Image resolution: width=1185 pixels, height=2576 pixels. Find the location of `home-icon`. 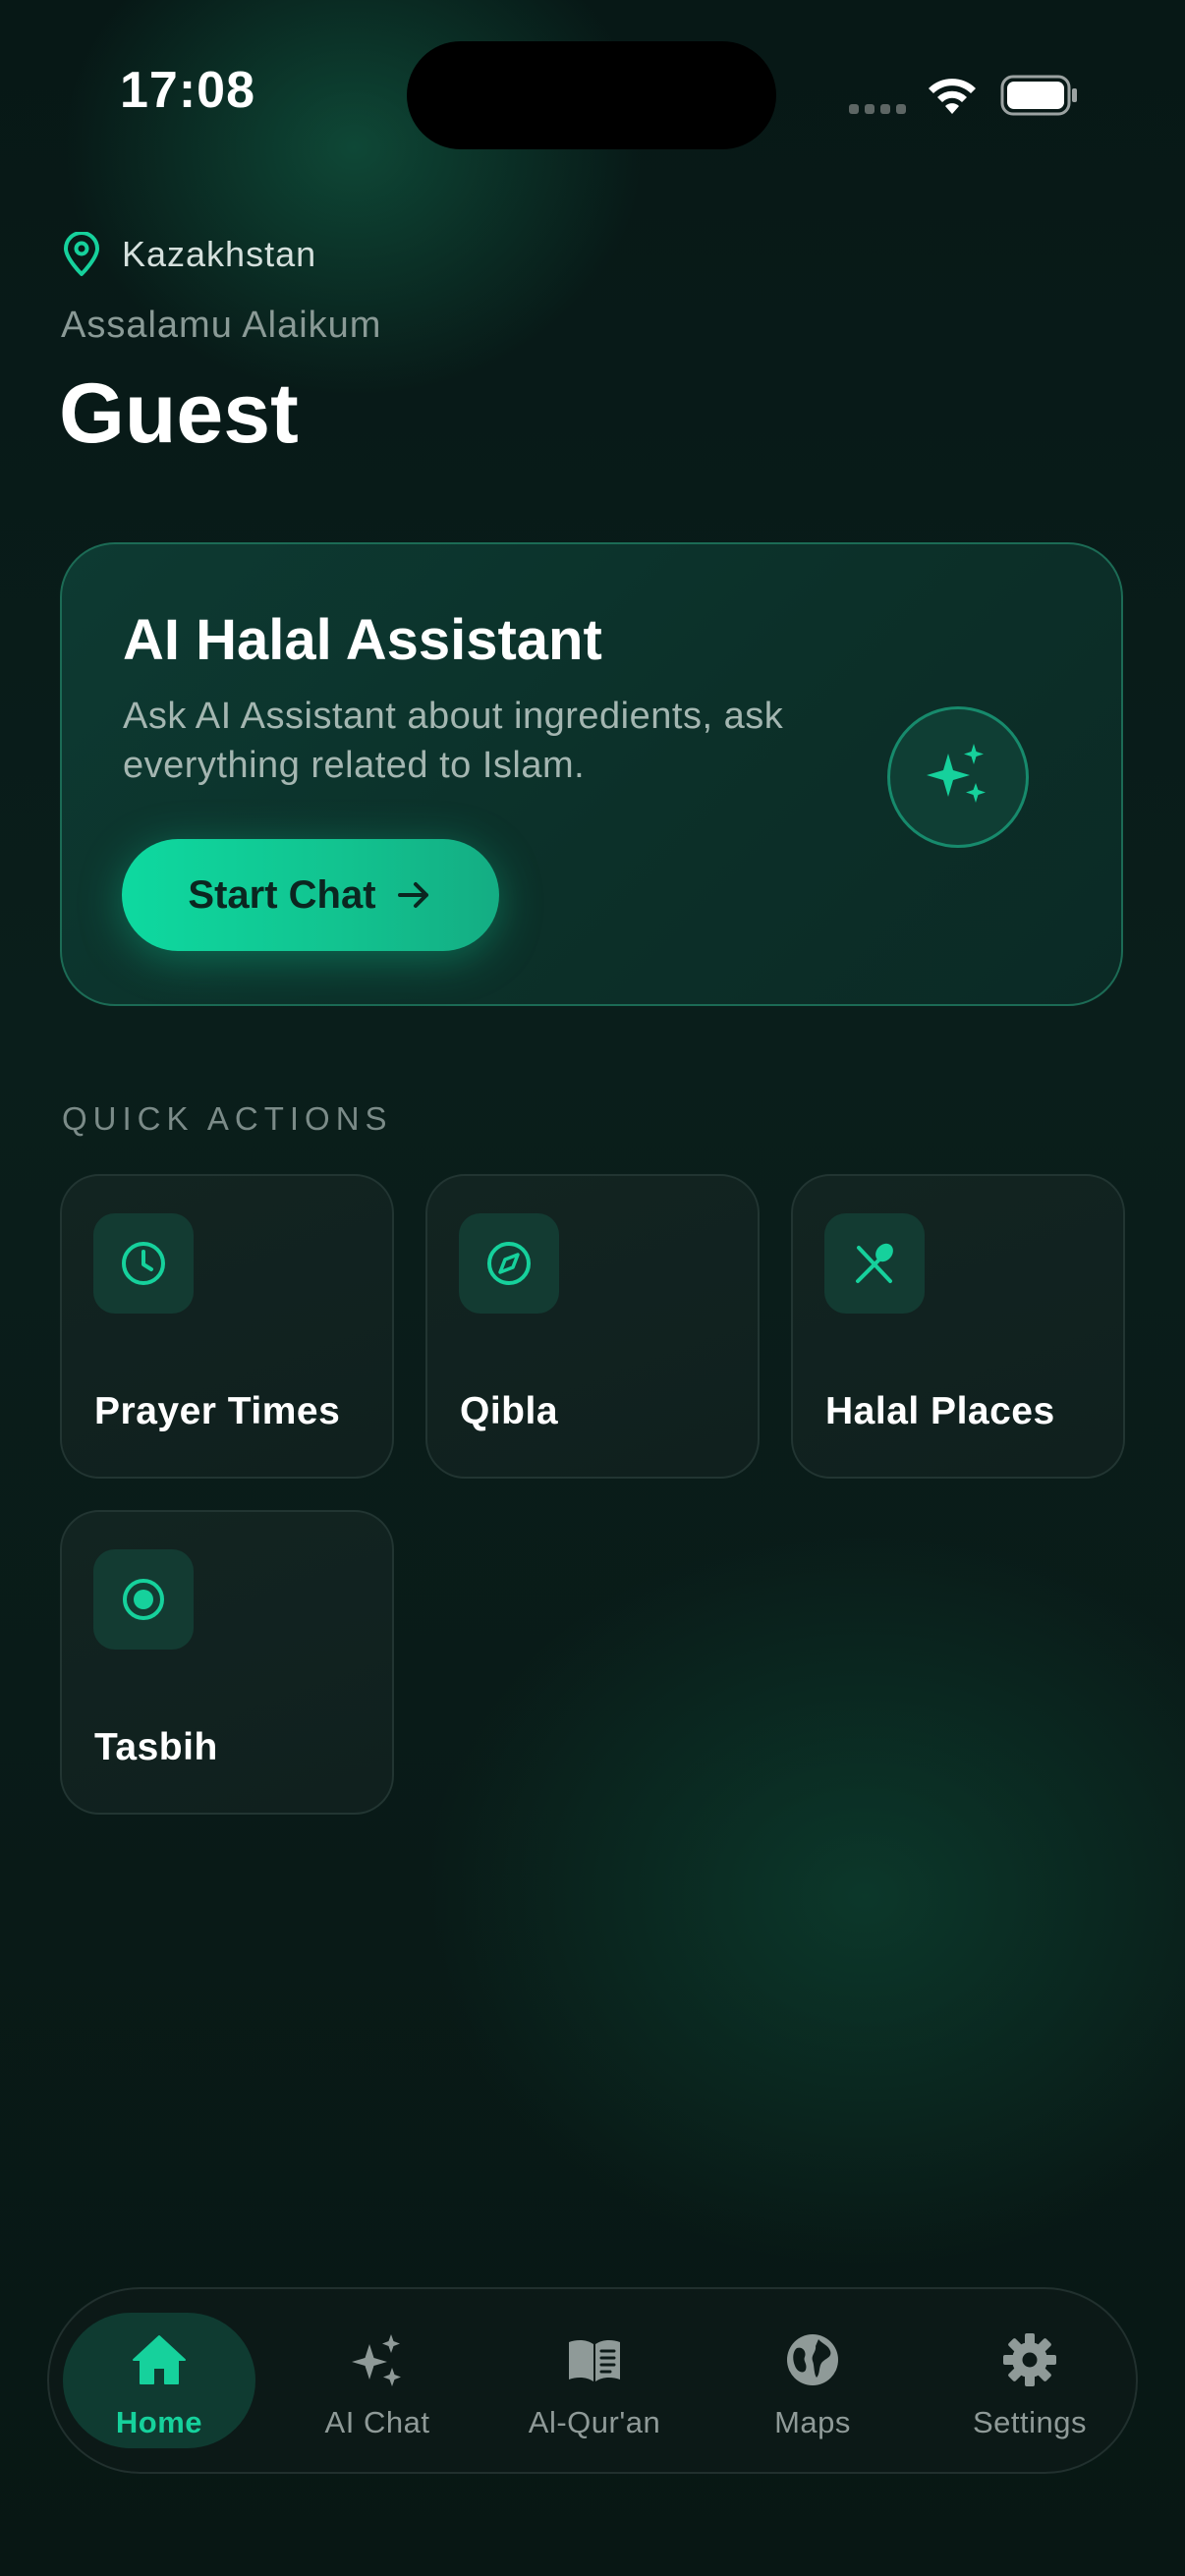

home-icon is located at coordinates (160, 2359).